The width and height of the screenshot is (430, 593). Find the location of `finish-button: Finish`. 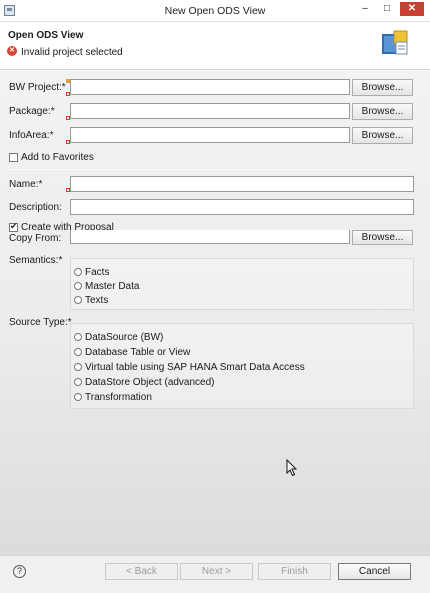

finish-button: Finish is located at coordinates (294, 571).